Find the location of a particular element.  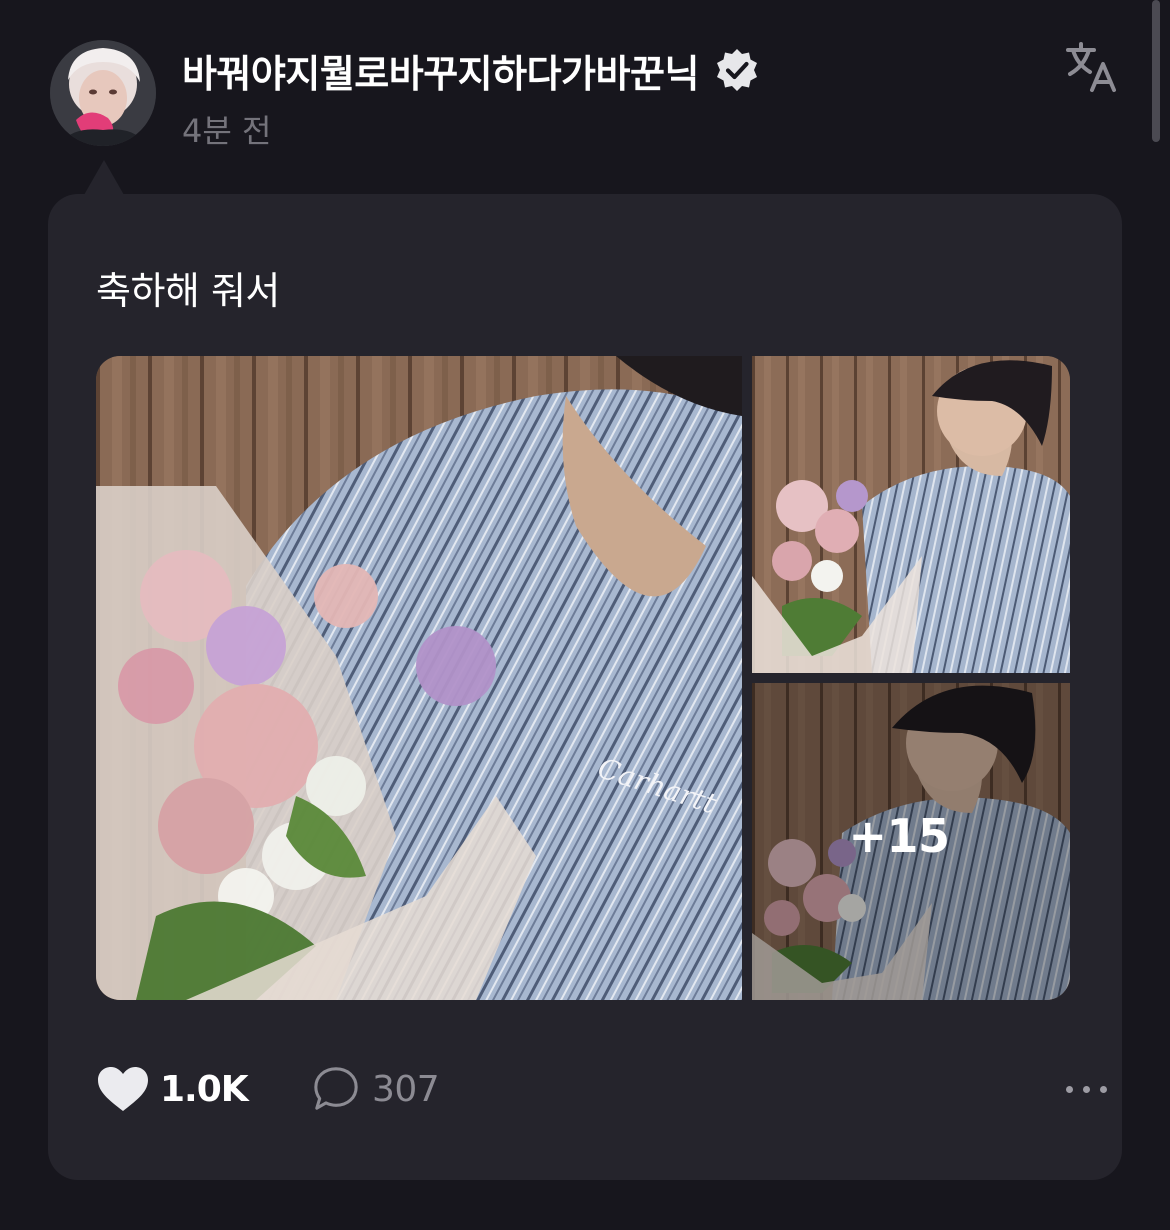

verified-badge-icon is located at coordinates (737, 70).